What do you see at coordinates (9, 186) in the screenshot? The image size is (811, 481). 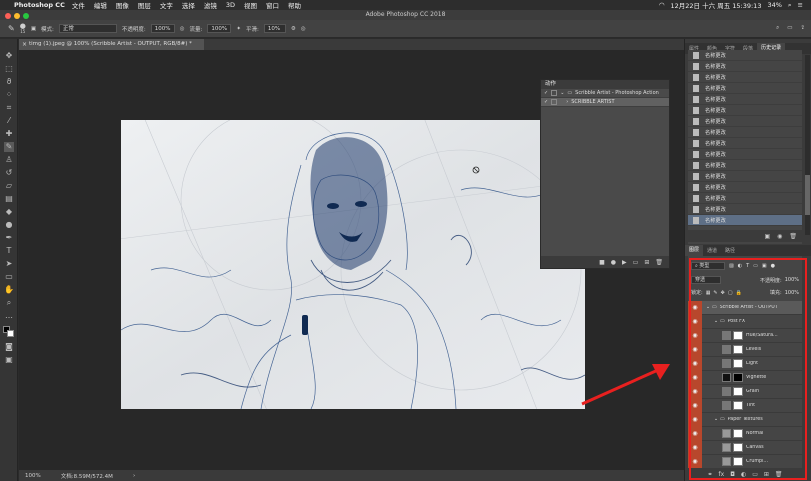 I see `eraser-tool-icon: ▱` at bounding box center [9, 186].